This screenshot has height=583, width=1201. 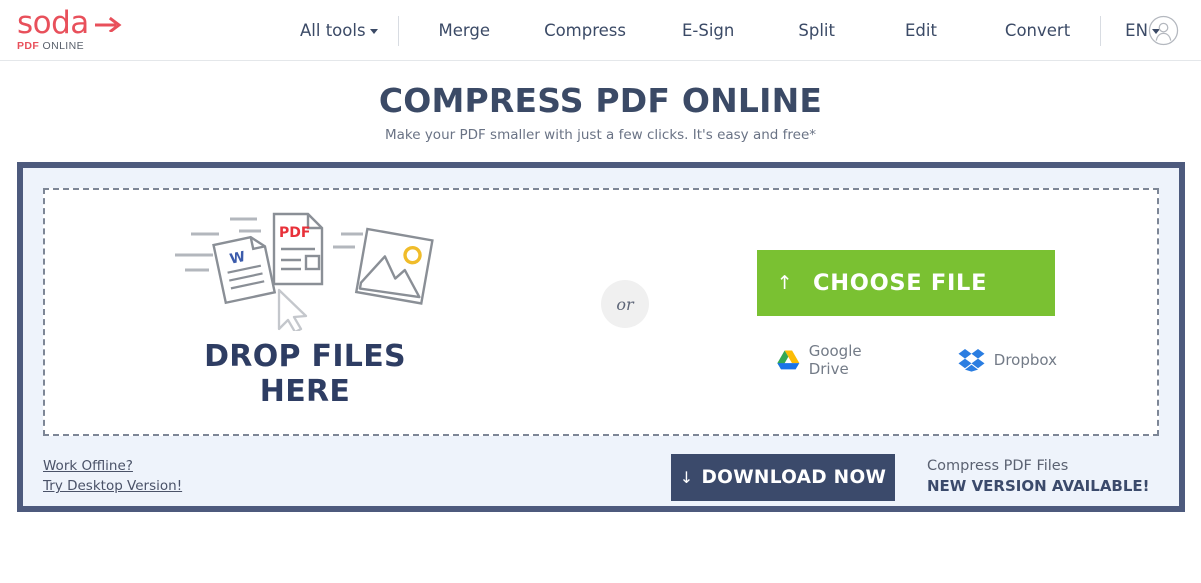 I want to click on user-avatar-icon, so click(x=1163, y=30).